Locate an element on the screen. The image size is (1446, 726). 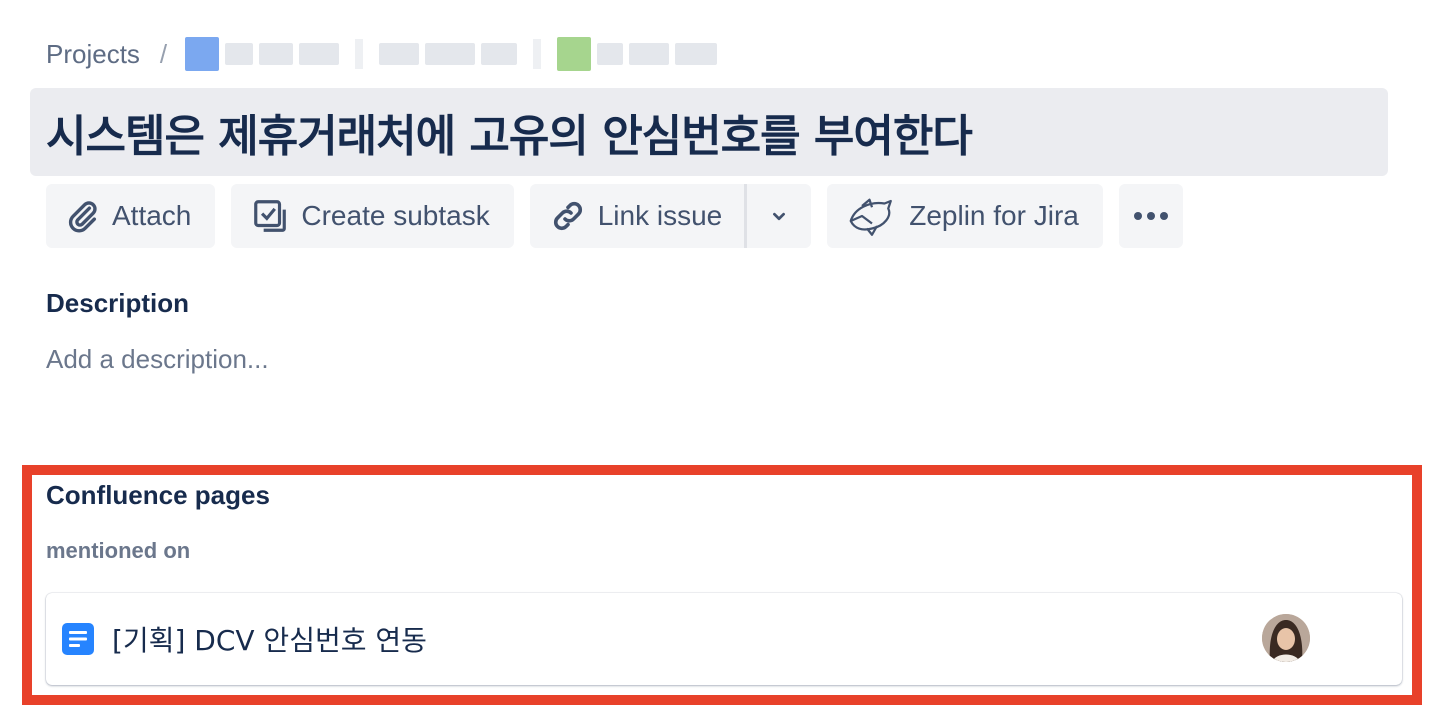
breadcrumb-redacted-path is located at coordinates (451, 54).